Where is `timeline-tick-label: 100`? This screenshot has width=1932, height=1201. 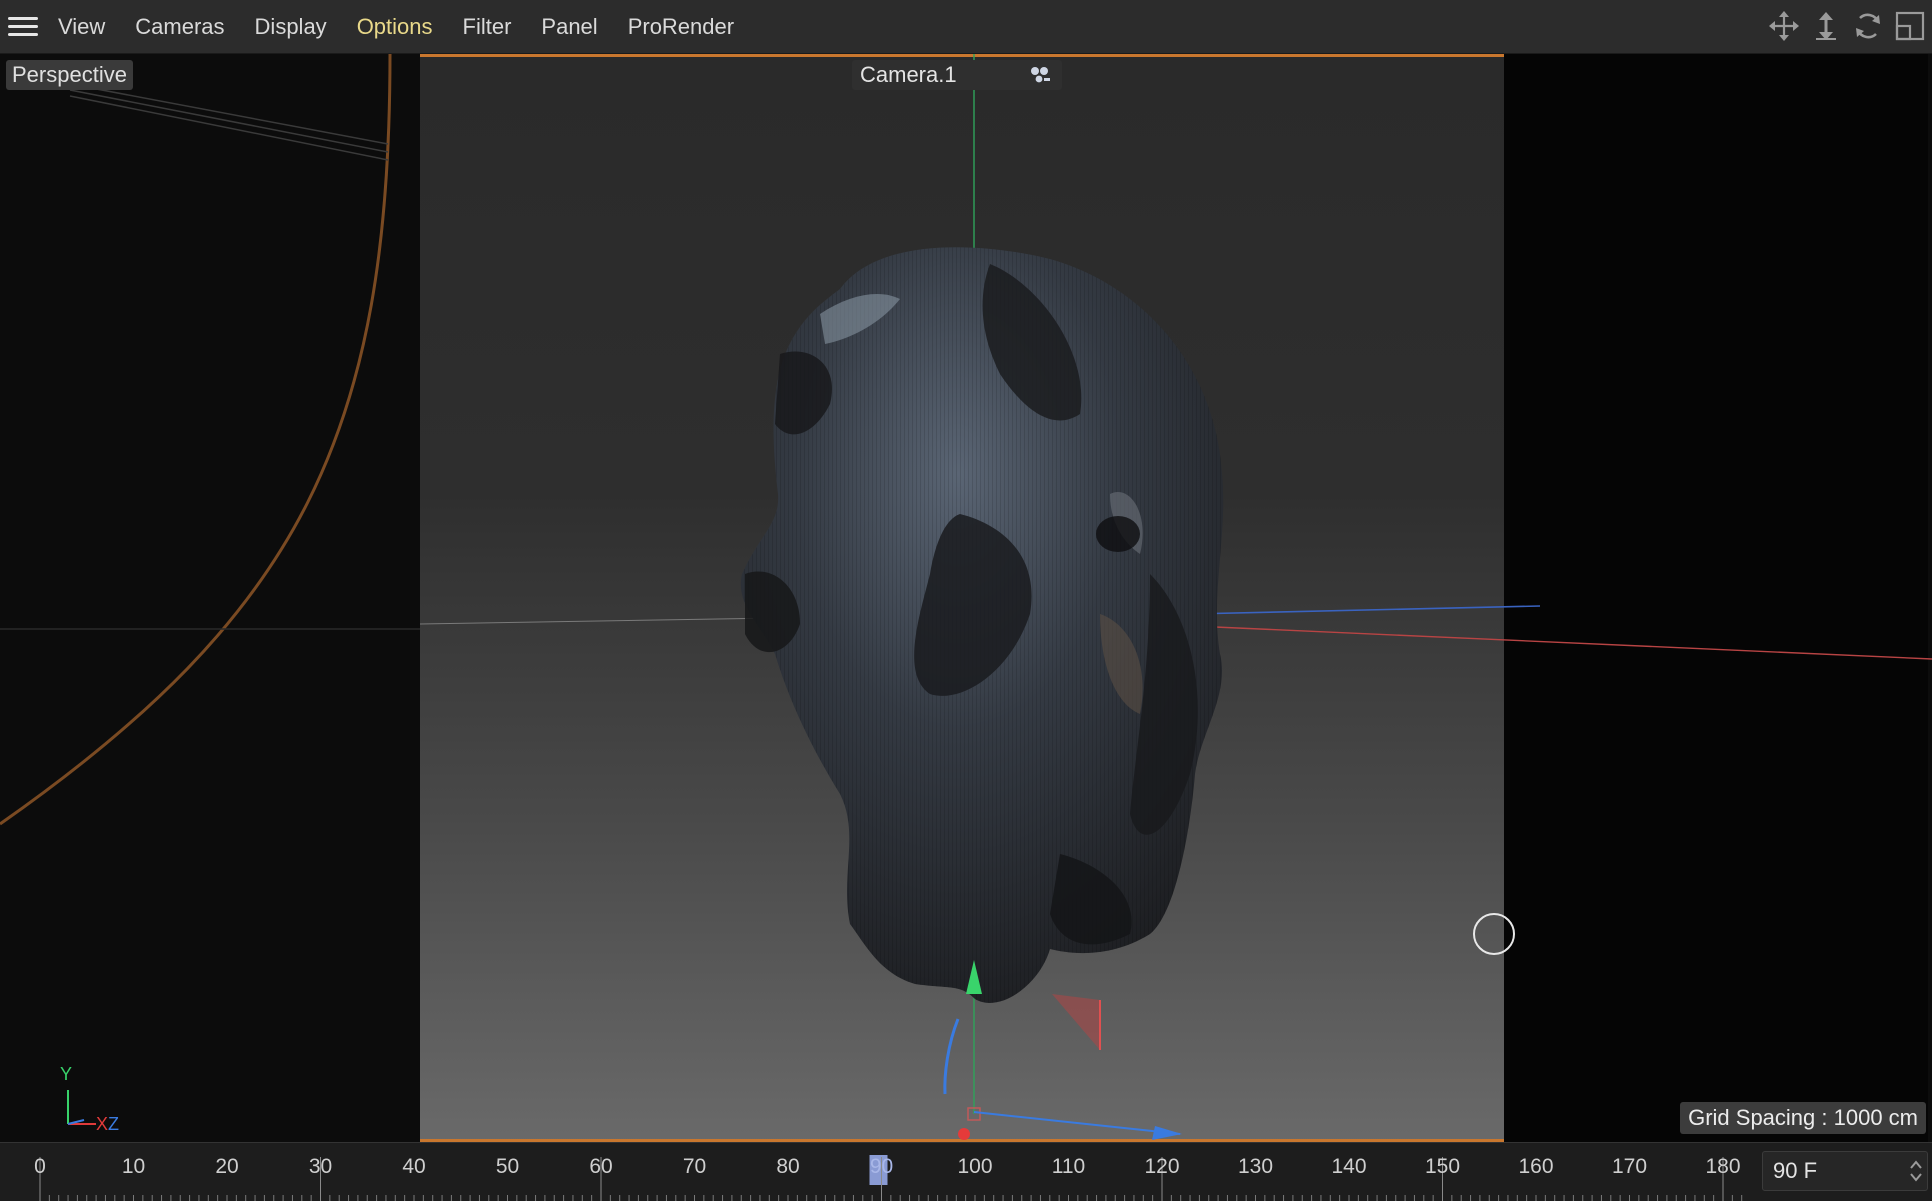 timeline-tick-label: 100 is located at coordinates (974, 1166).